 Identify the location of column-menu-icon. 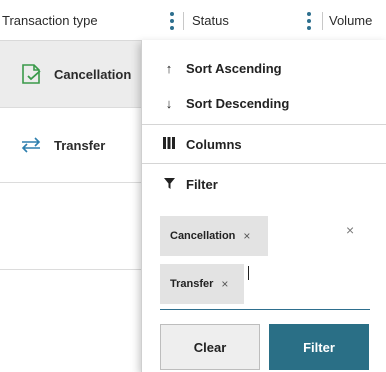
(309, 21).